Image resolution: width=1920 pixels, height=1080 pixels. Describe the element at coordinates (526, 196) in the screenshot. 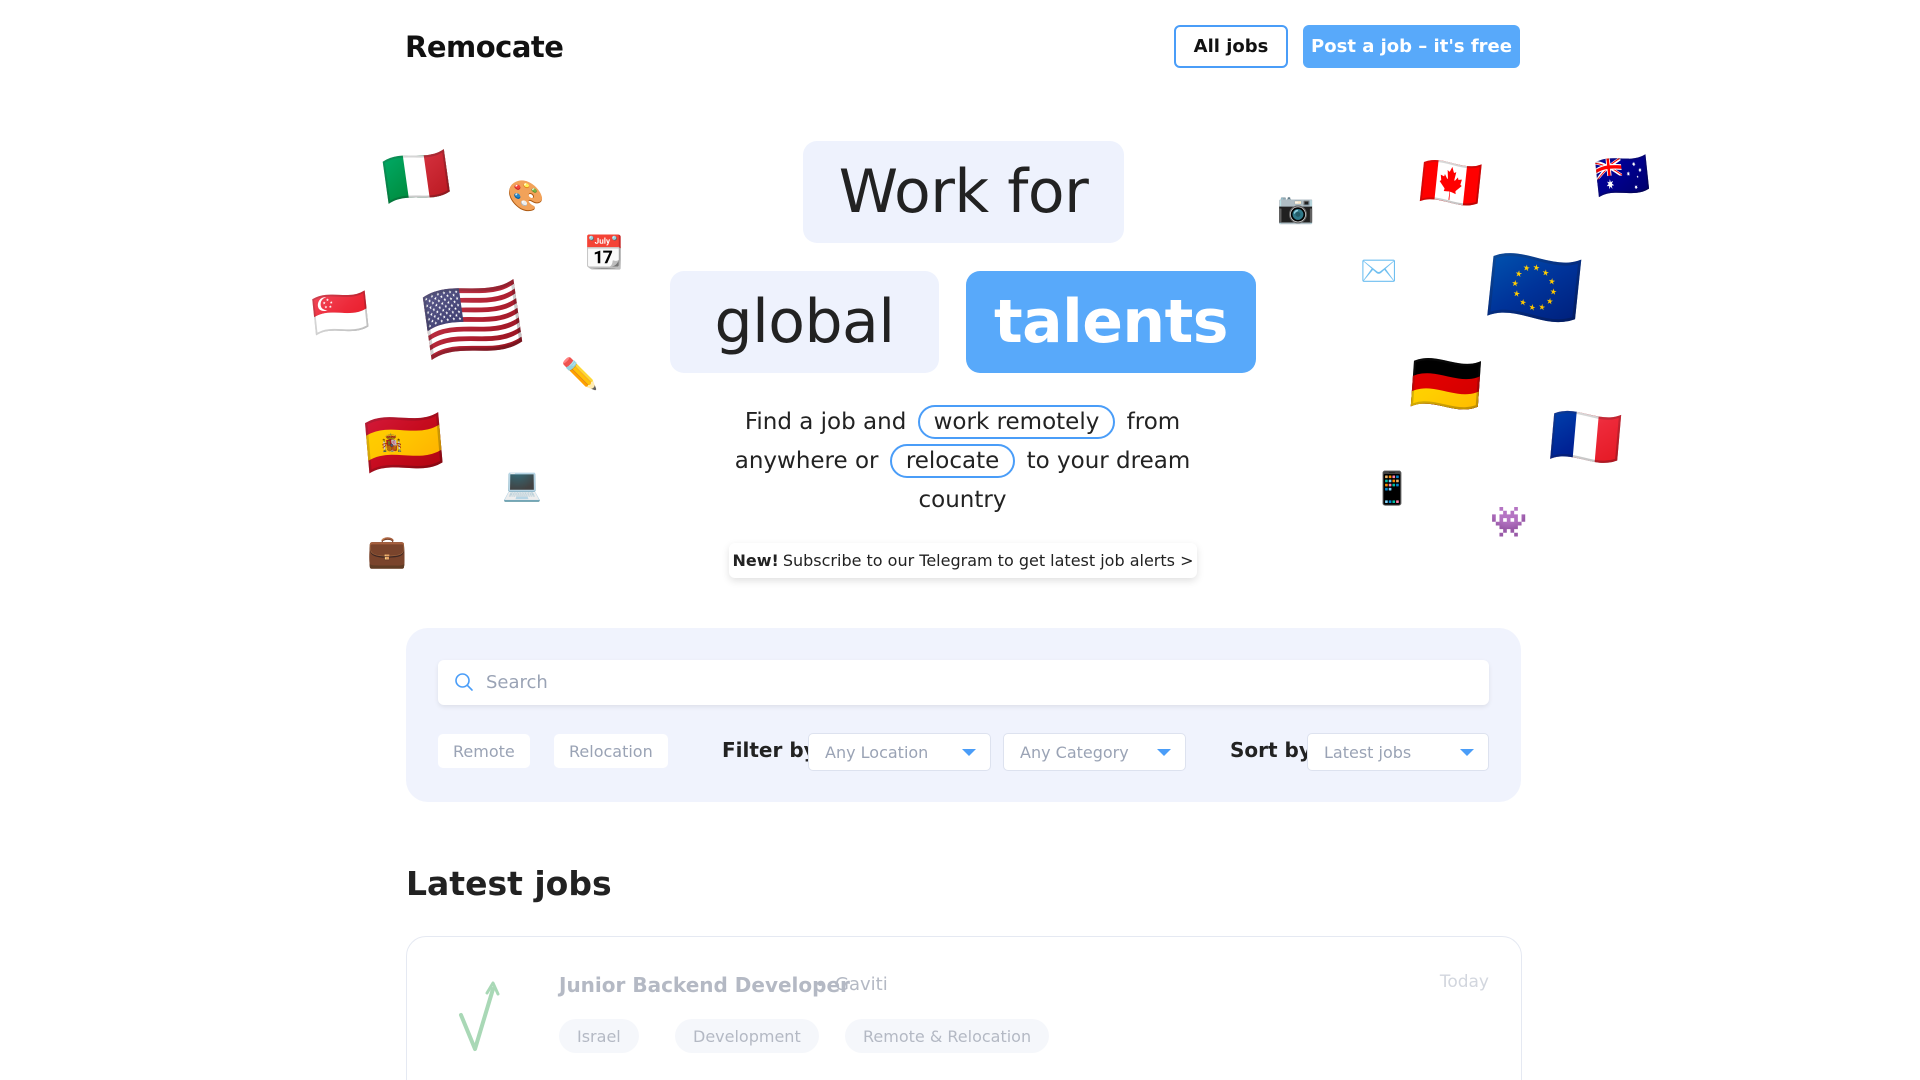

I see `palette-icon: 🎨` at that location.